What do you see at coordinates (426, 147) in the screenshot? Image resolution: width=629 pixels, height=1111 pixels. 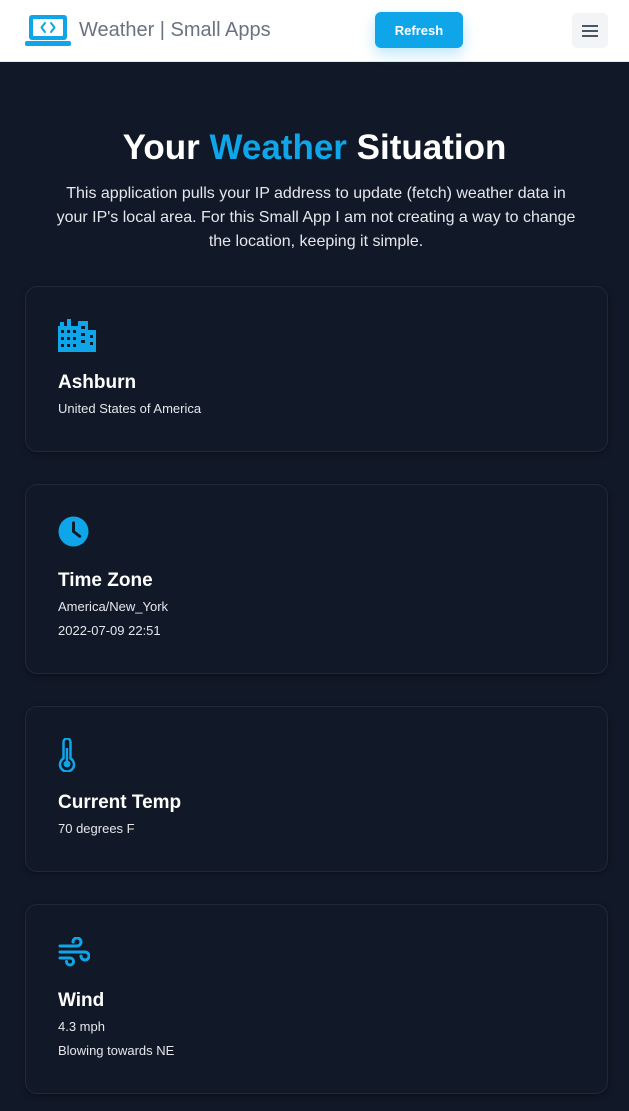 I see `title-part-after: Situation` at bounding box center [426, 147].